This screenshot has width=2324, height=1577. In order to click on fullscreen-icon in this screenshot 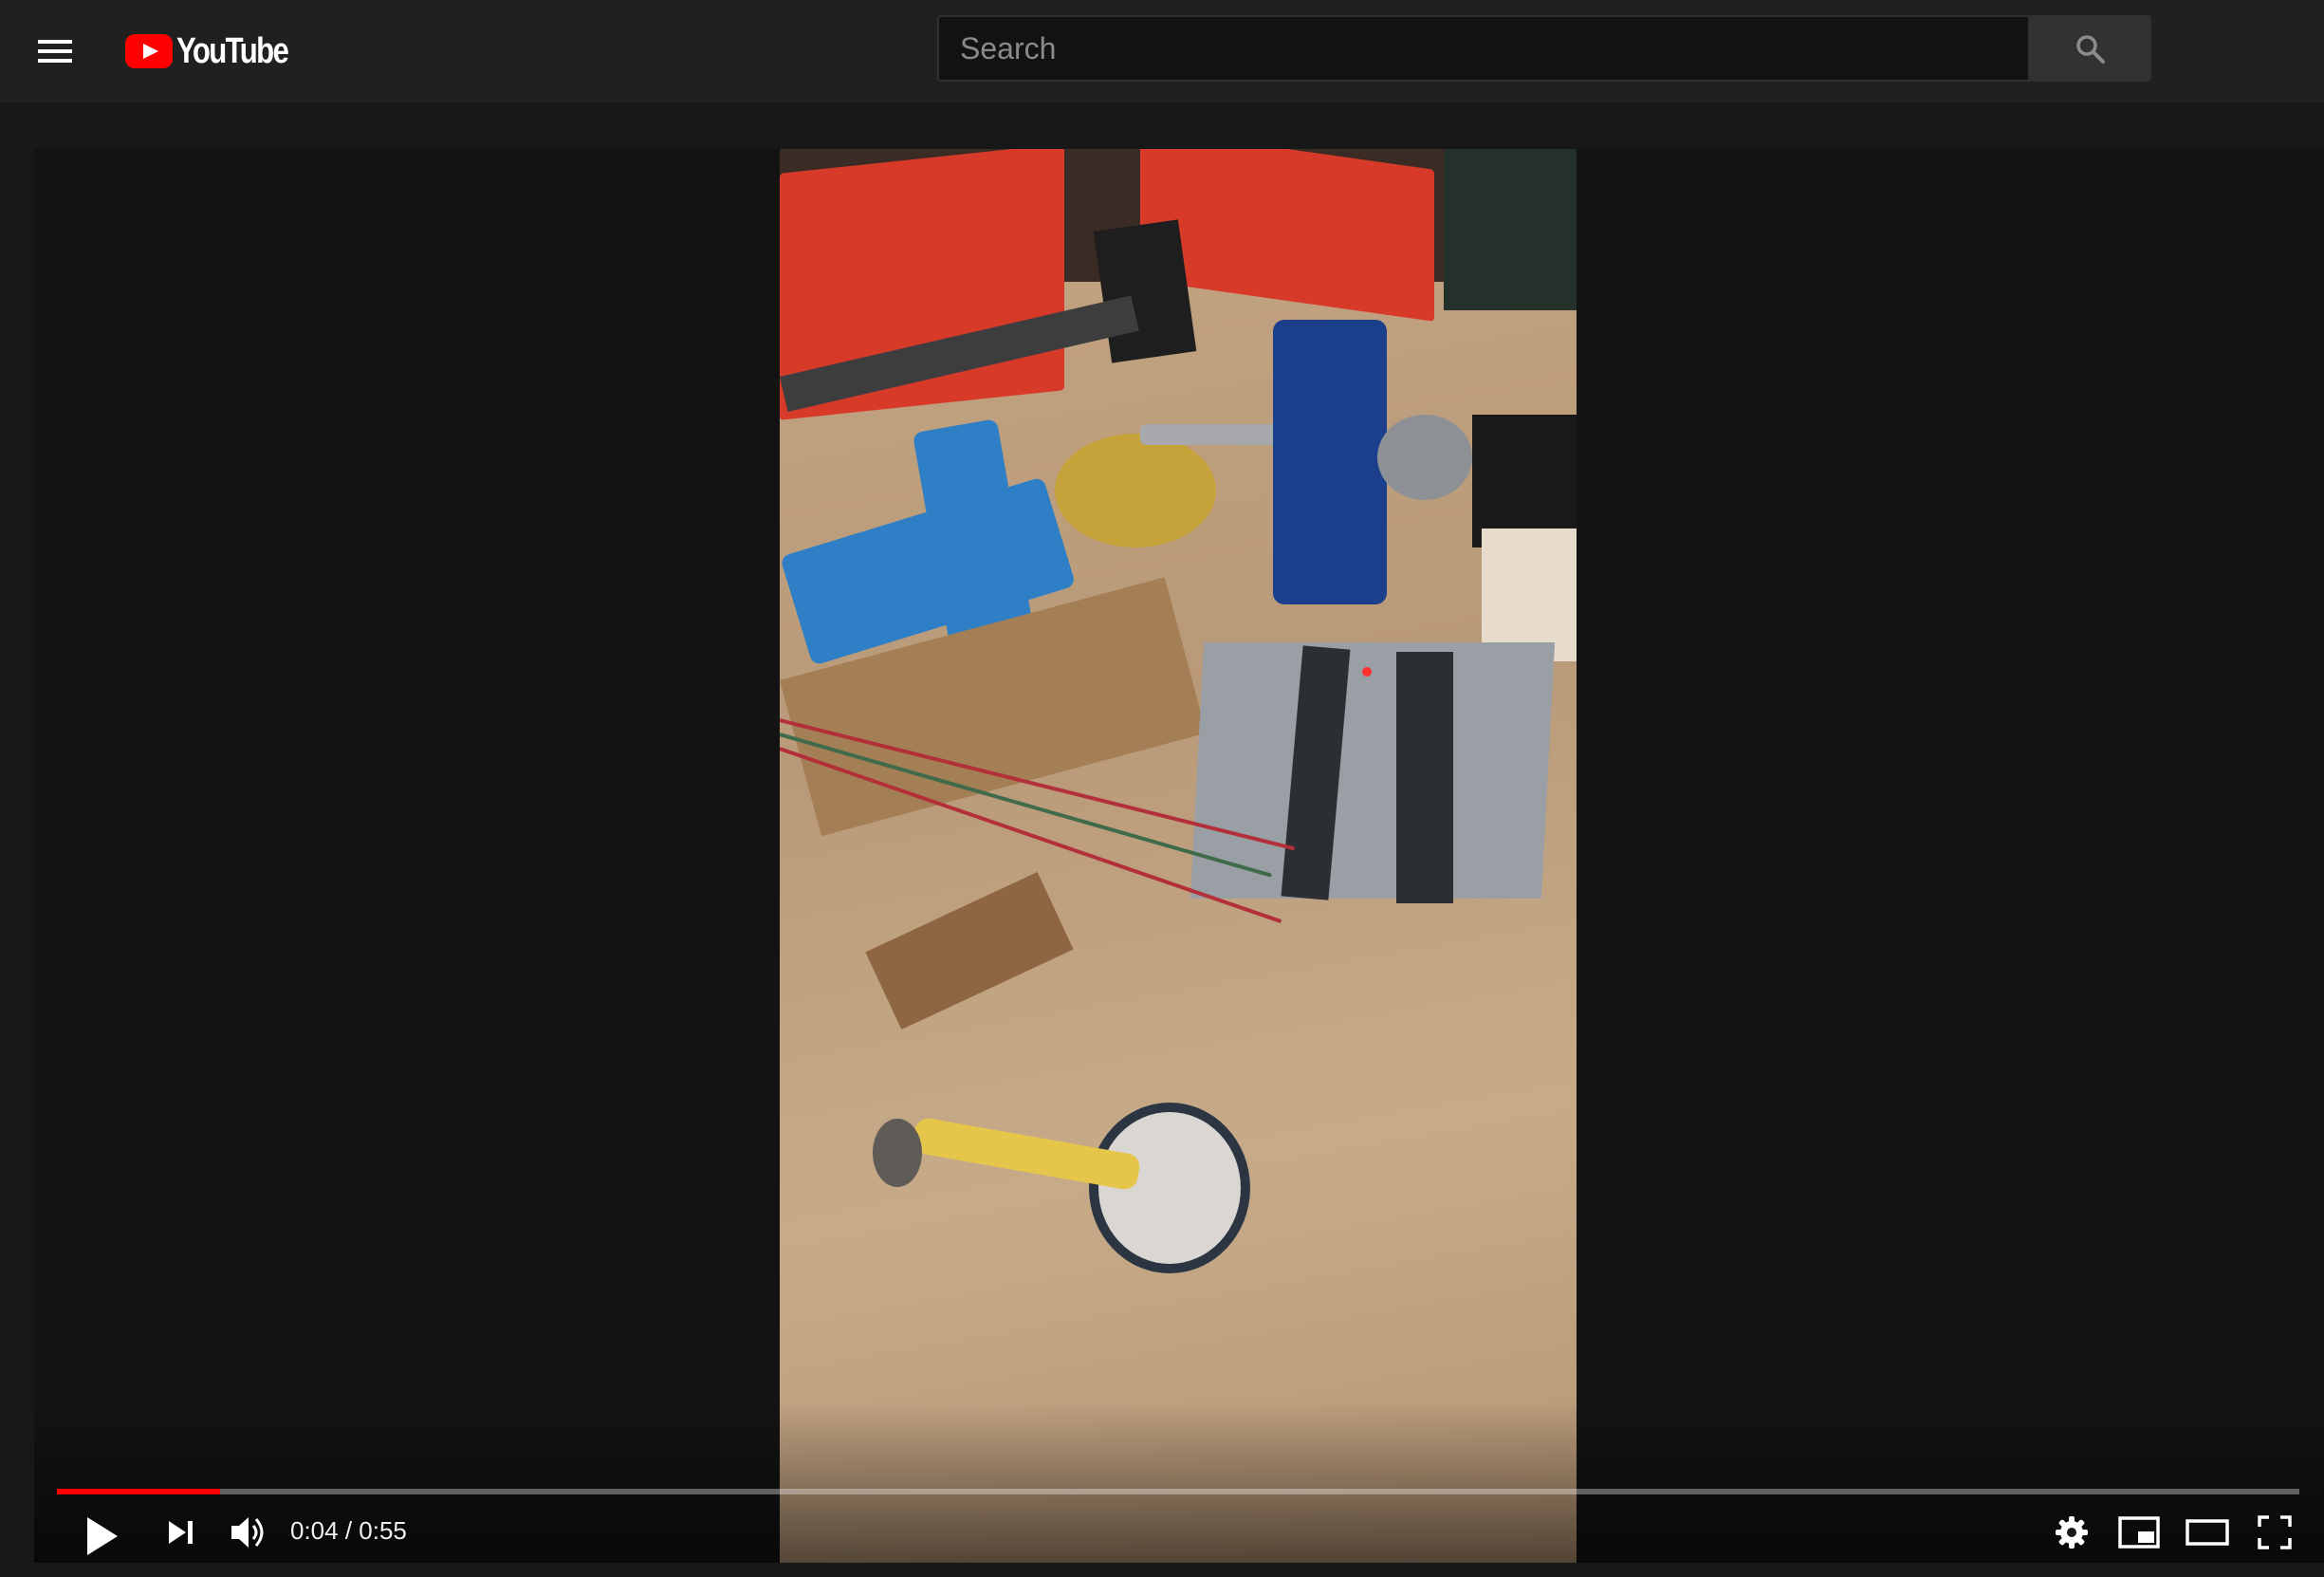, I will do `click(2275, 1532)`.